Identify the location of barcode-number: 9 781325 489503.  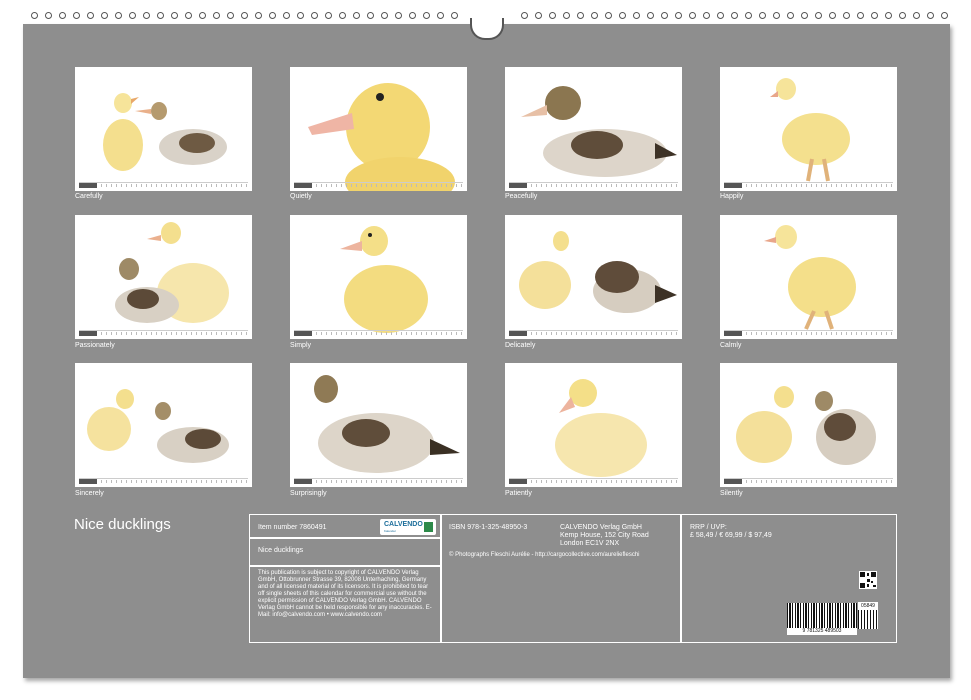
(822, 631).